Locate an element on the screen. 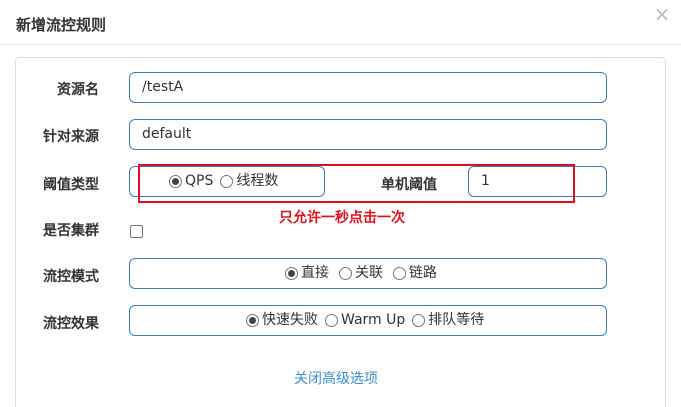 Image resolution: width=681 pixels, height=407 pixels. radio-relate-control is located at coordinates (345, 273).